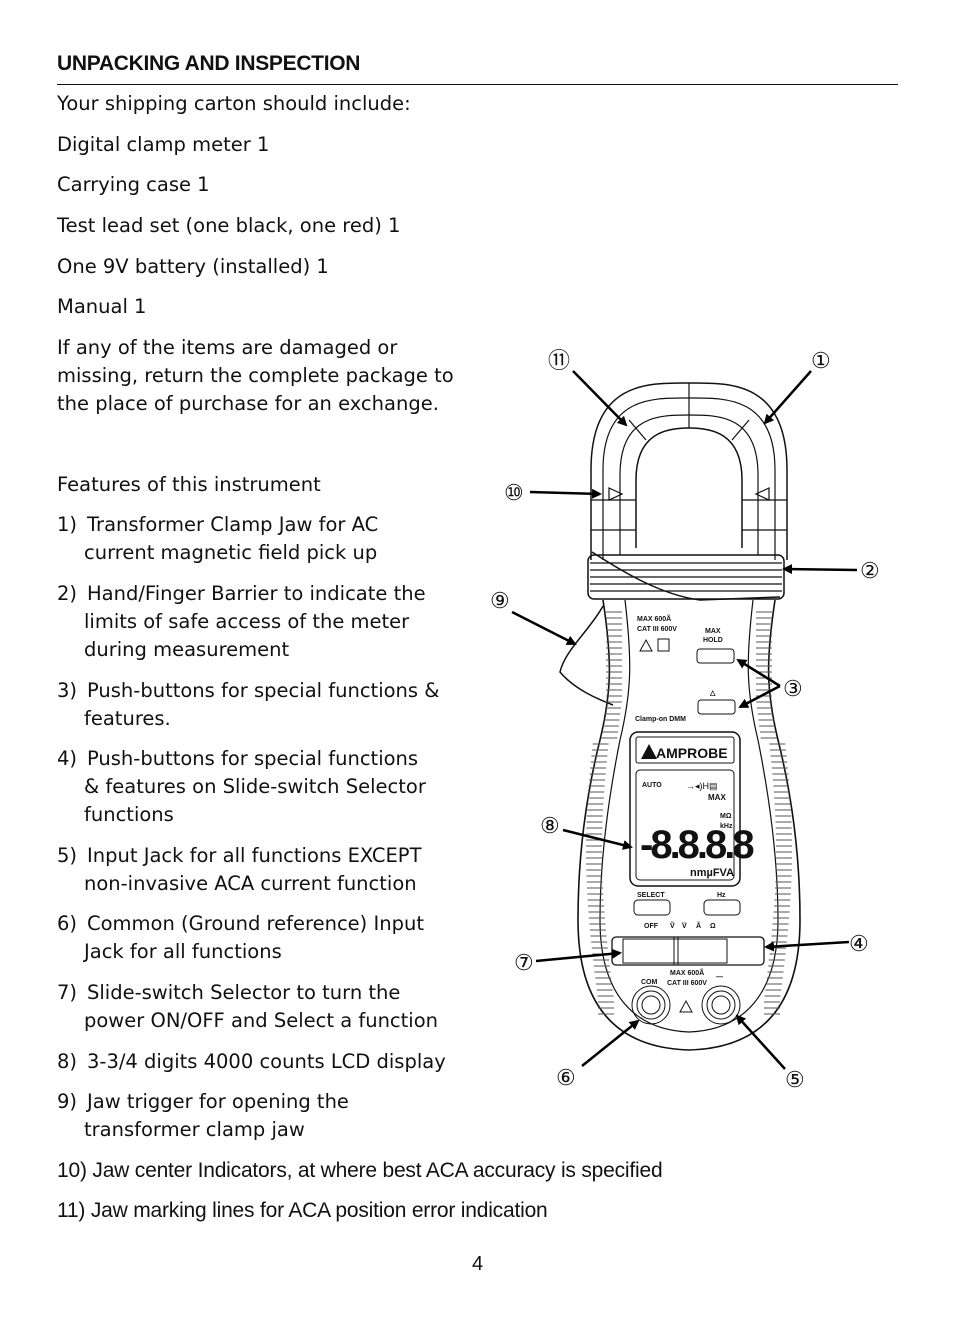 The height and width of the screenshot is (1332, 954). What do you see at coordinates (713, 926) in the screenshot?
I see `switch-ohm-label: Ω` at bounding box center [713, 926].